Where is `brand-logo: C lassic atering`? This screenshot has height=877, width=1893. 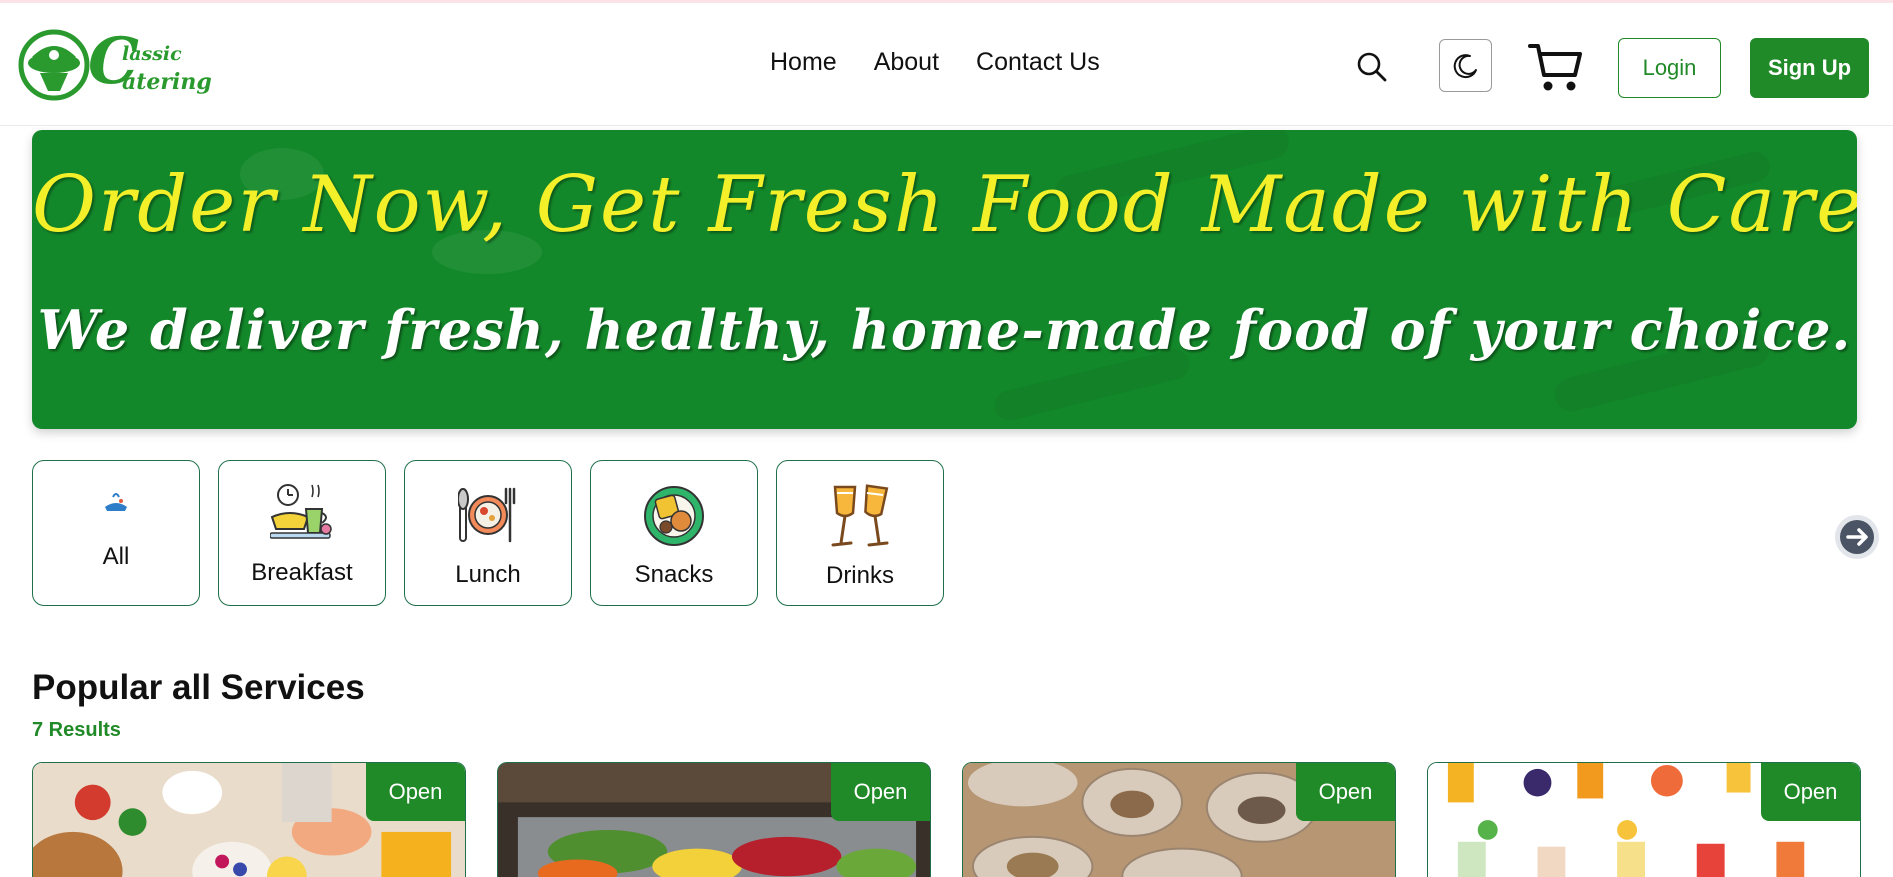 brand-logo: C lassic atering is located at coordinates (115, 65).